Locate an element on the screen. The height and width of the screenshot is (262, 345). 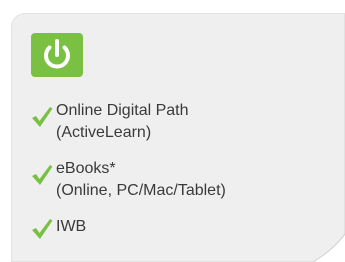
feature-item-line2: (Online, PC/Mac/Tablet) is located at coordinates (141, 190).